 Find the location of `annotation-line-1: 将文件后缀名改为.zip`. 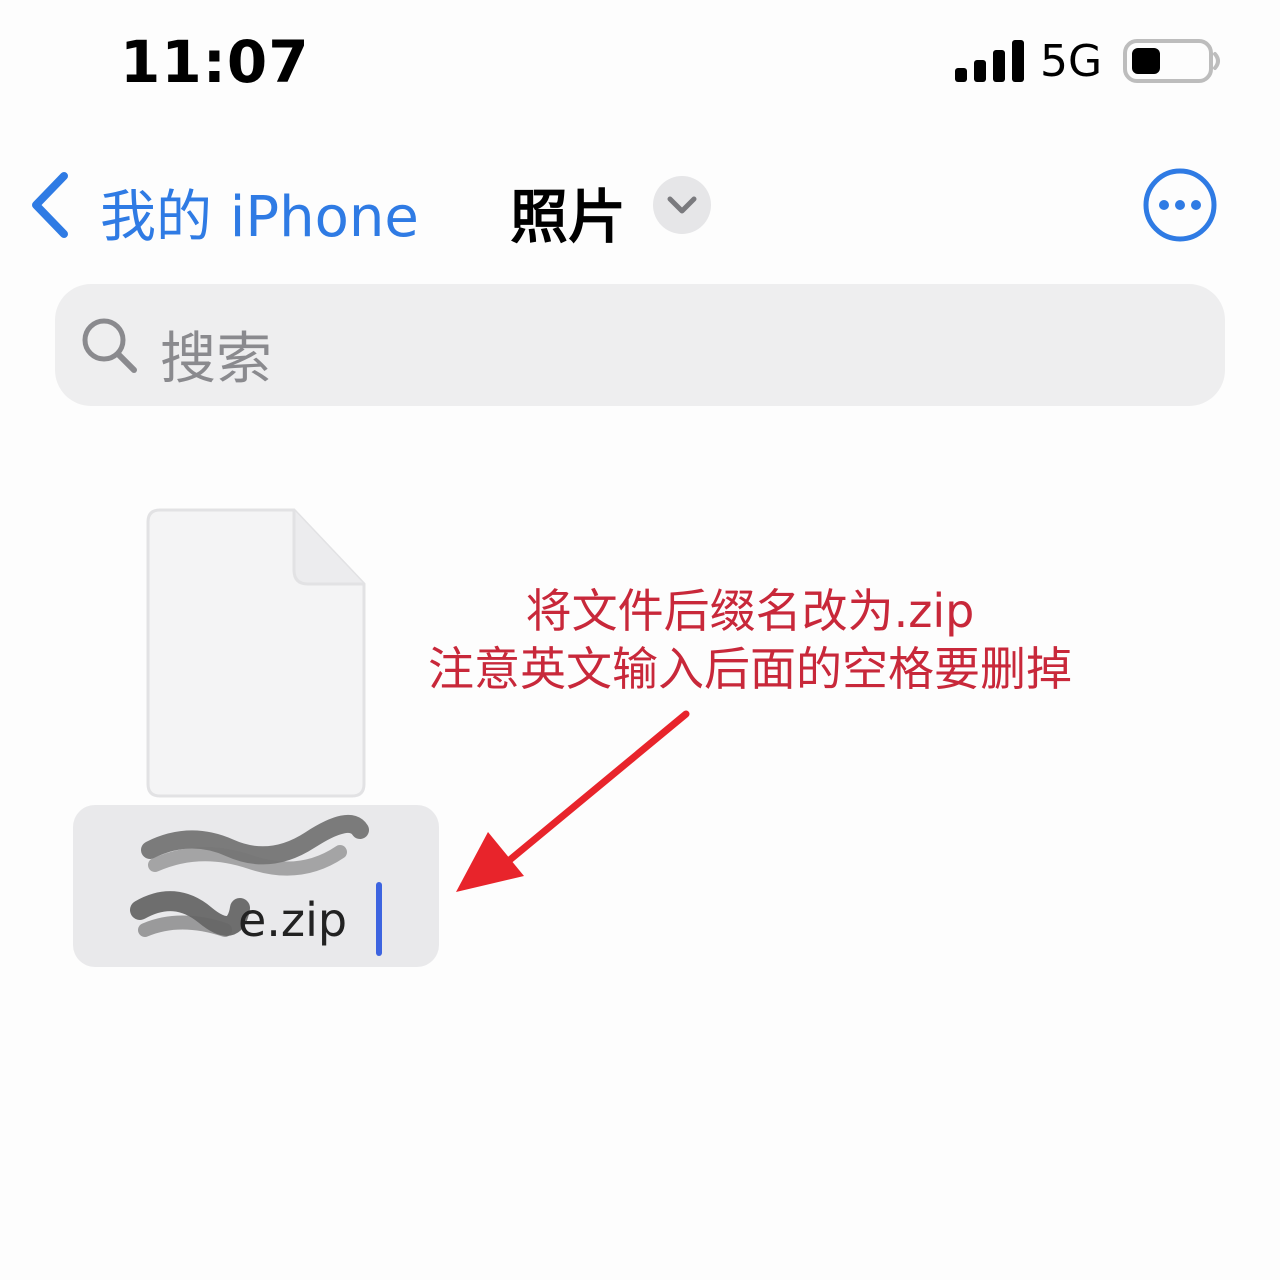

annotation-line-1: 将文件后缀名改为.zip is located at coordinates (750, 611).